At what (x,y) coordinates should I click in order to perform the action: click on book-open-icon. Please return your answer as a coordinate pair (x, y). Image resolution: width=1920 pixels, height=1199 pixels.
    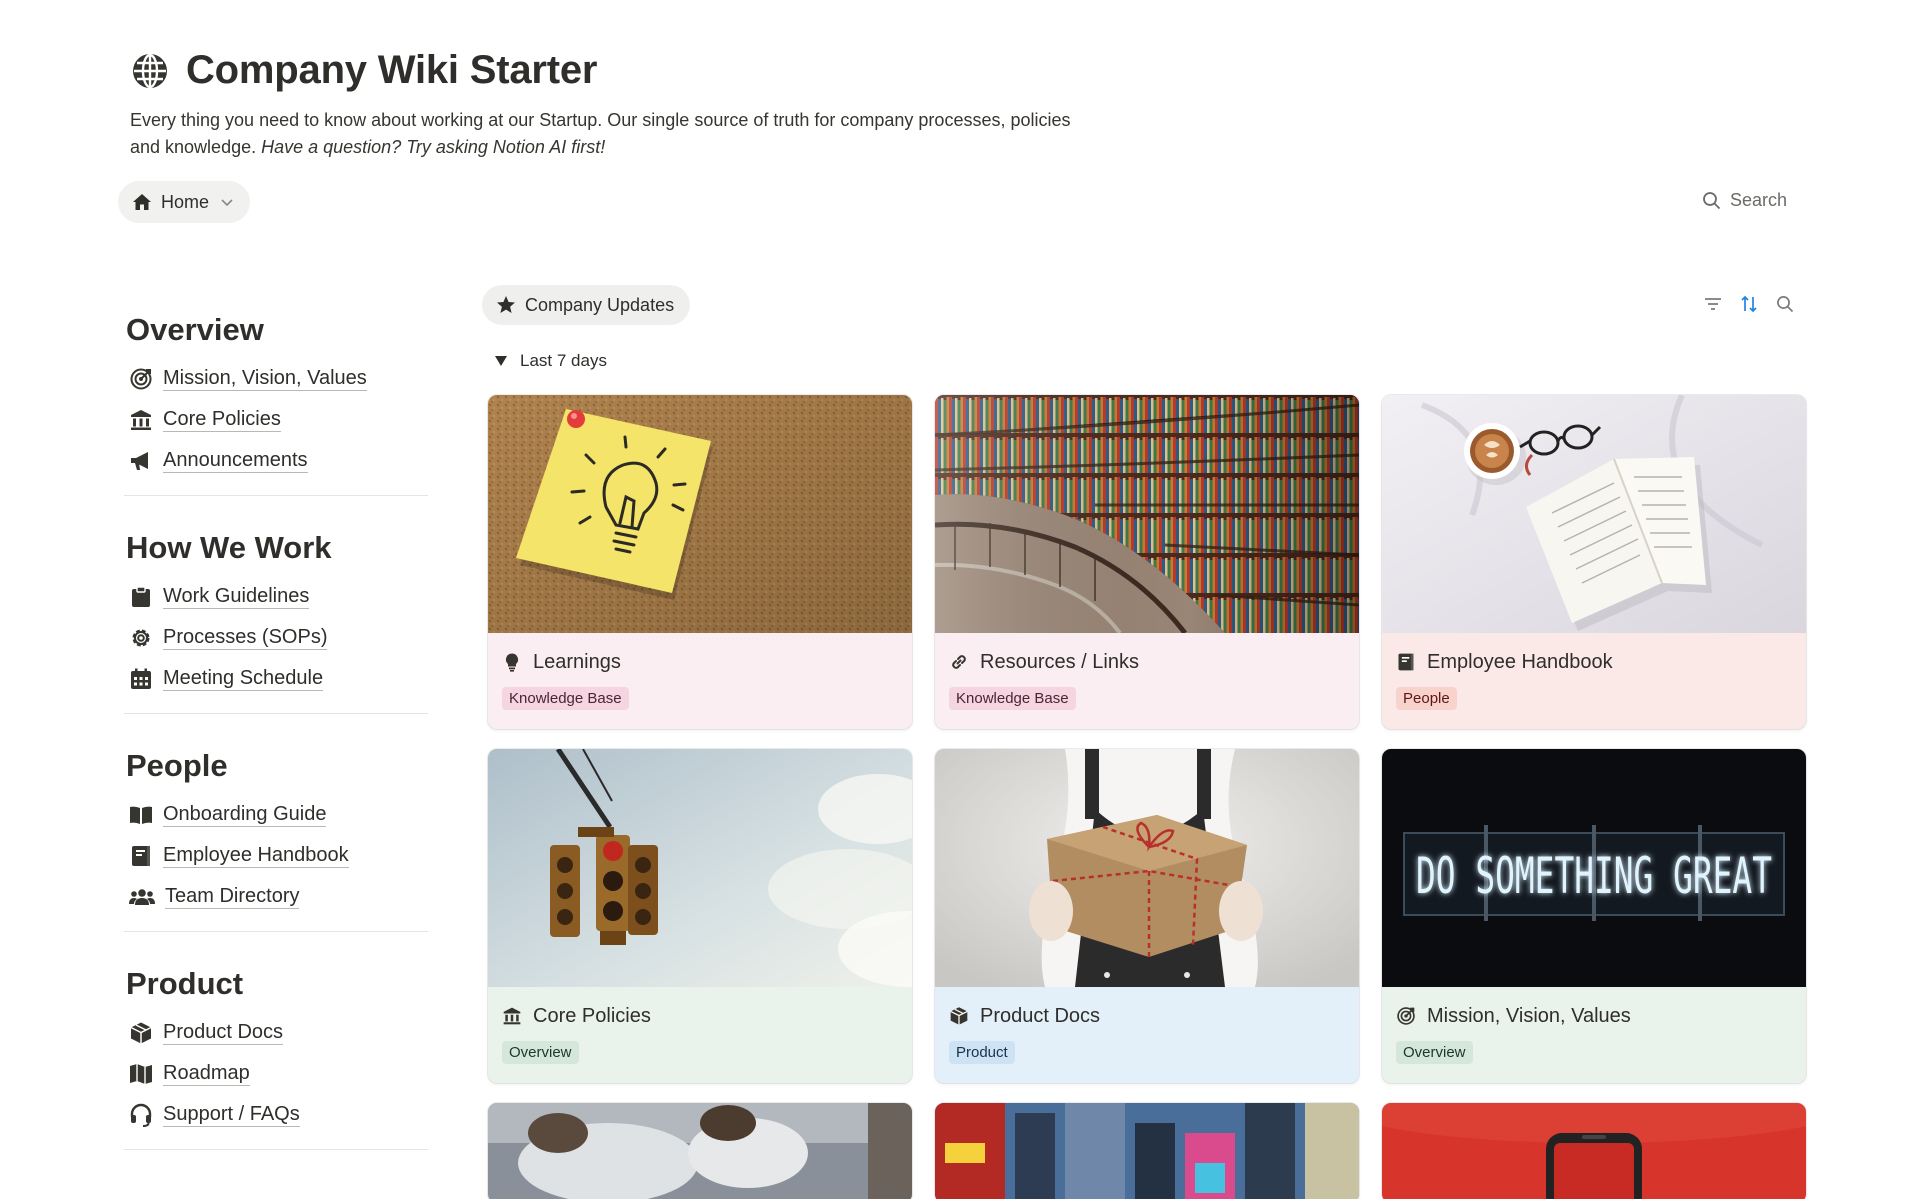
    Looking at the image, I should click on (141, 815).